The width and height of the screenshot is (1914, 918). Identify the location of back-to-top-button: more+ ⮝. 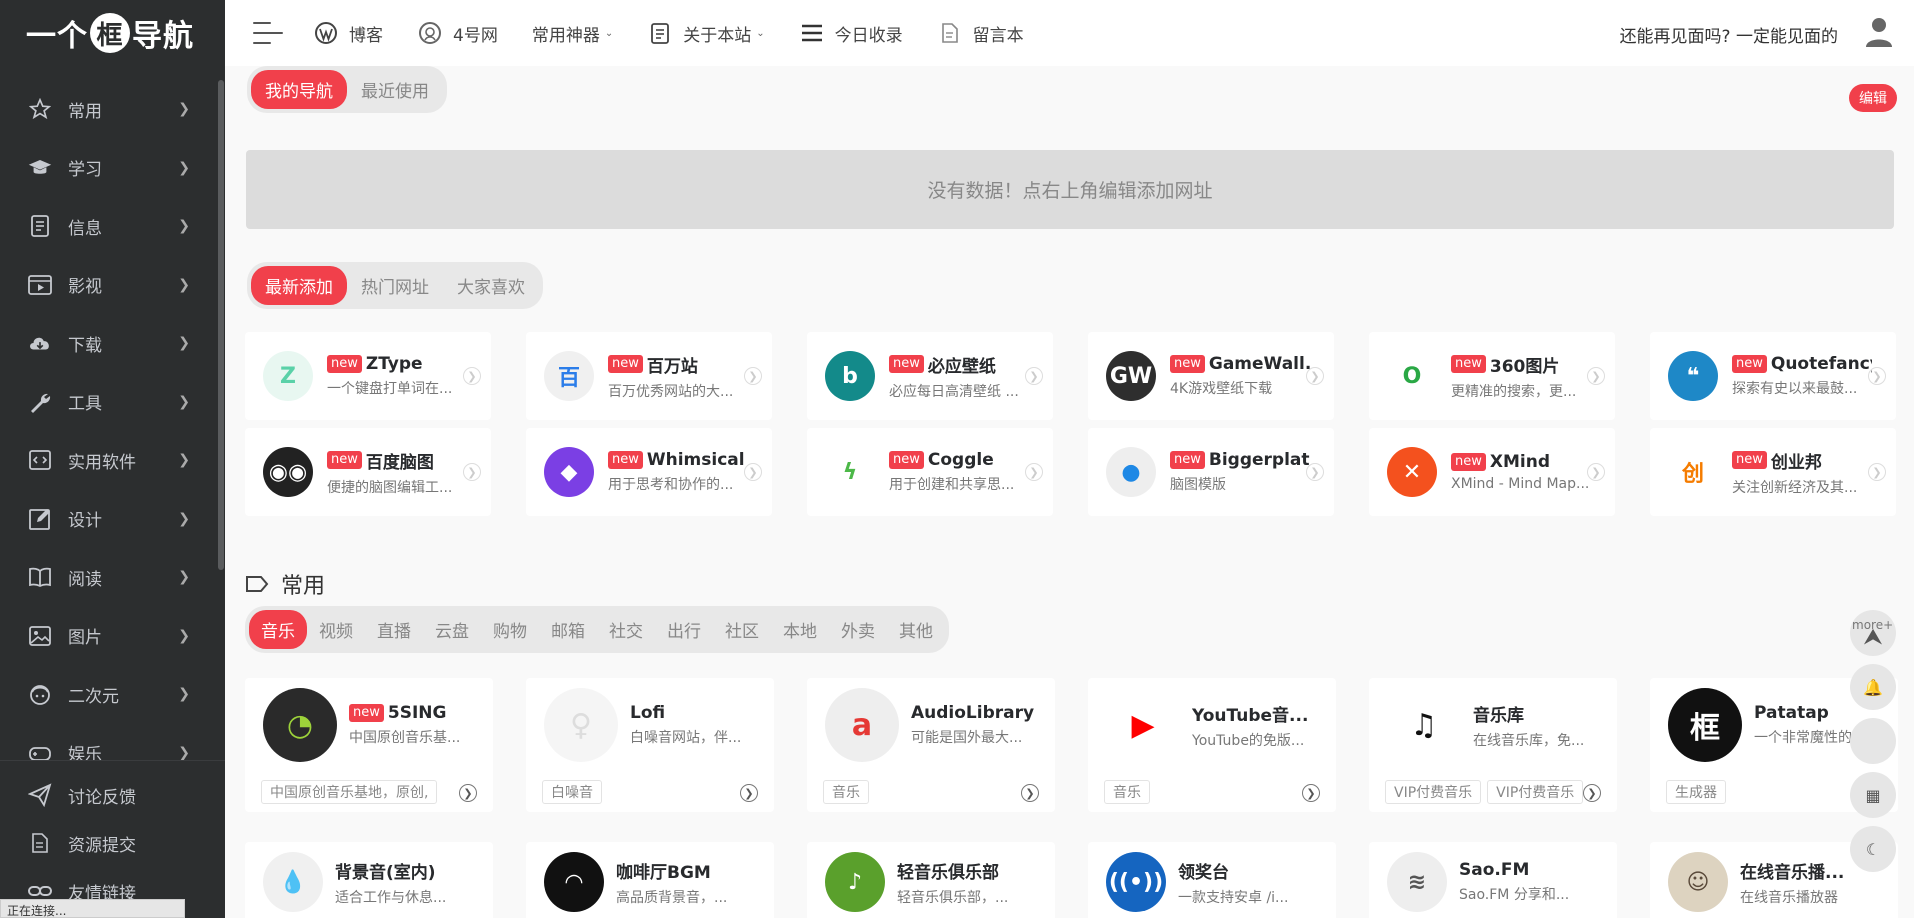
(1873, 633).